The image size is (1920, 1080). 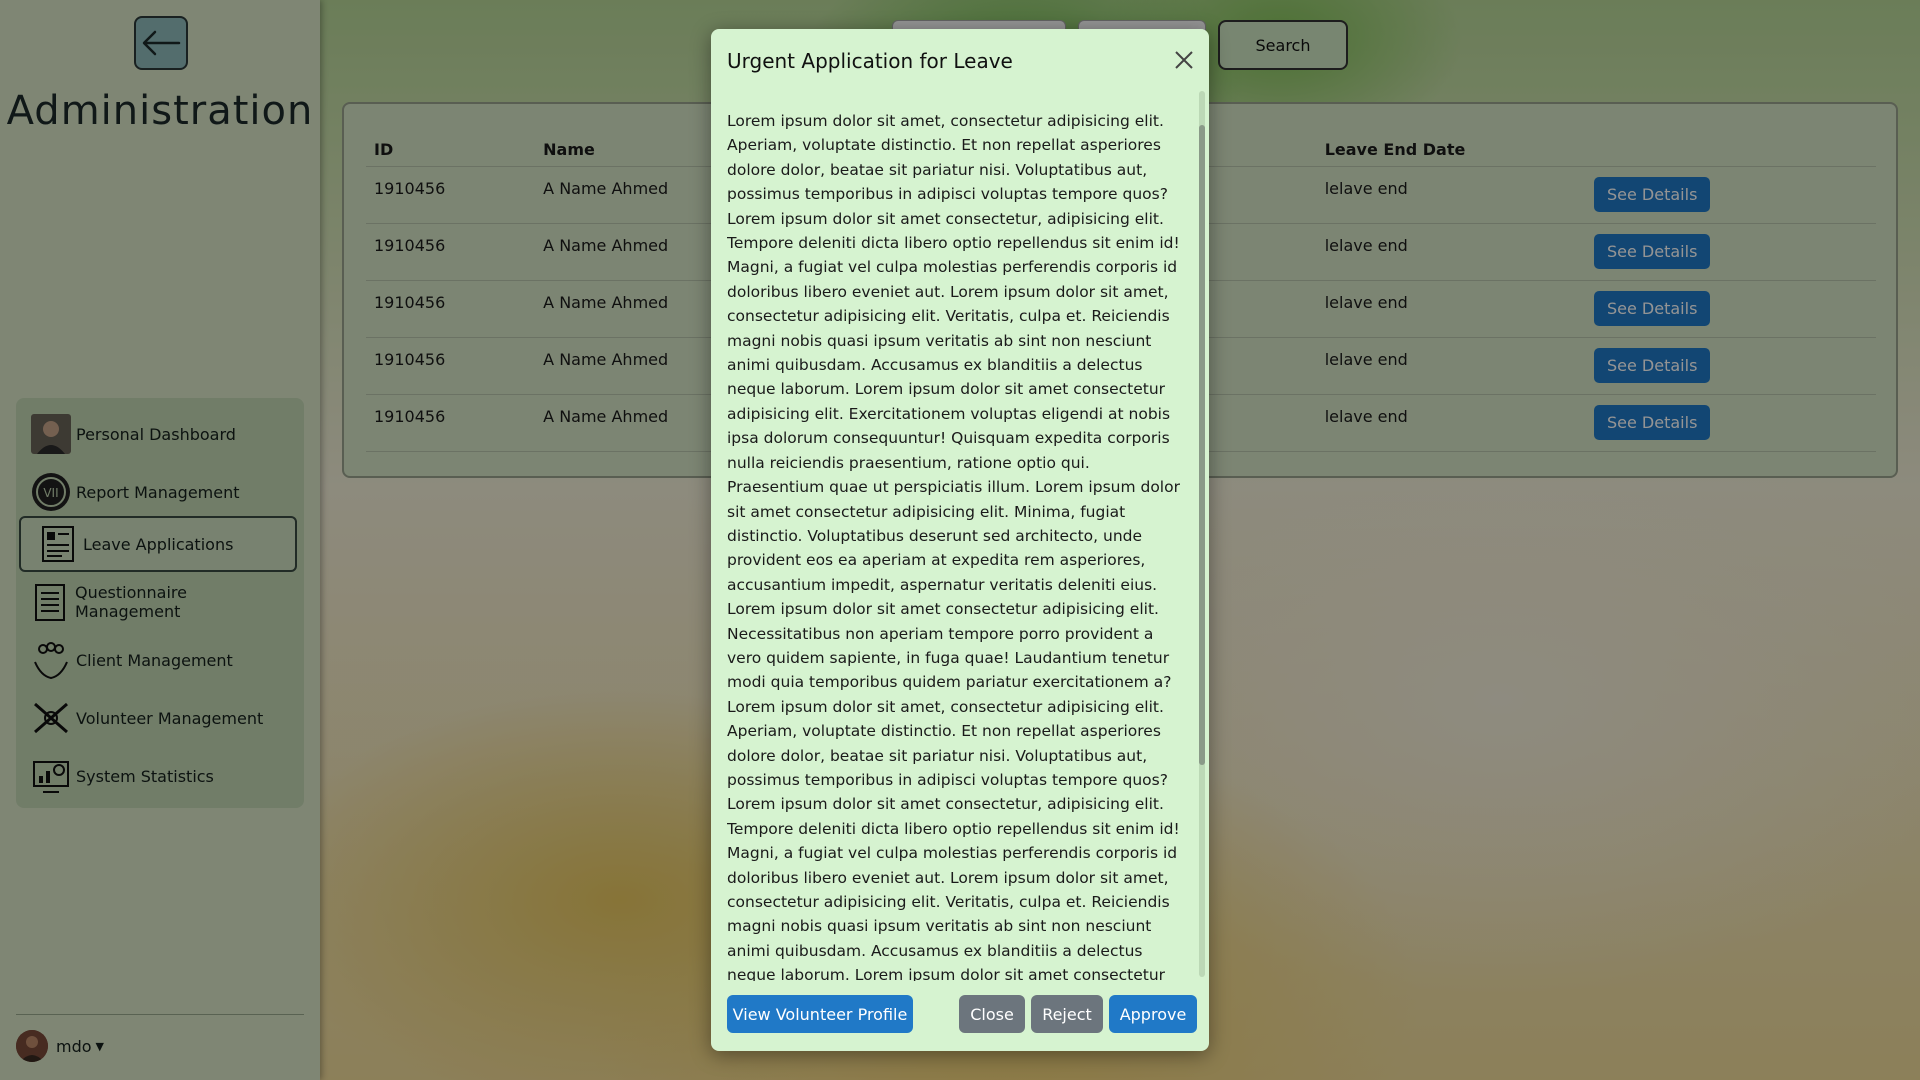 What do you see at coordinates (992, 1014) in the screenshot?
I see `close-button: Close` at bounding box center [992, 1014].